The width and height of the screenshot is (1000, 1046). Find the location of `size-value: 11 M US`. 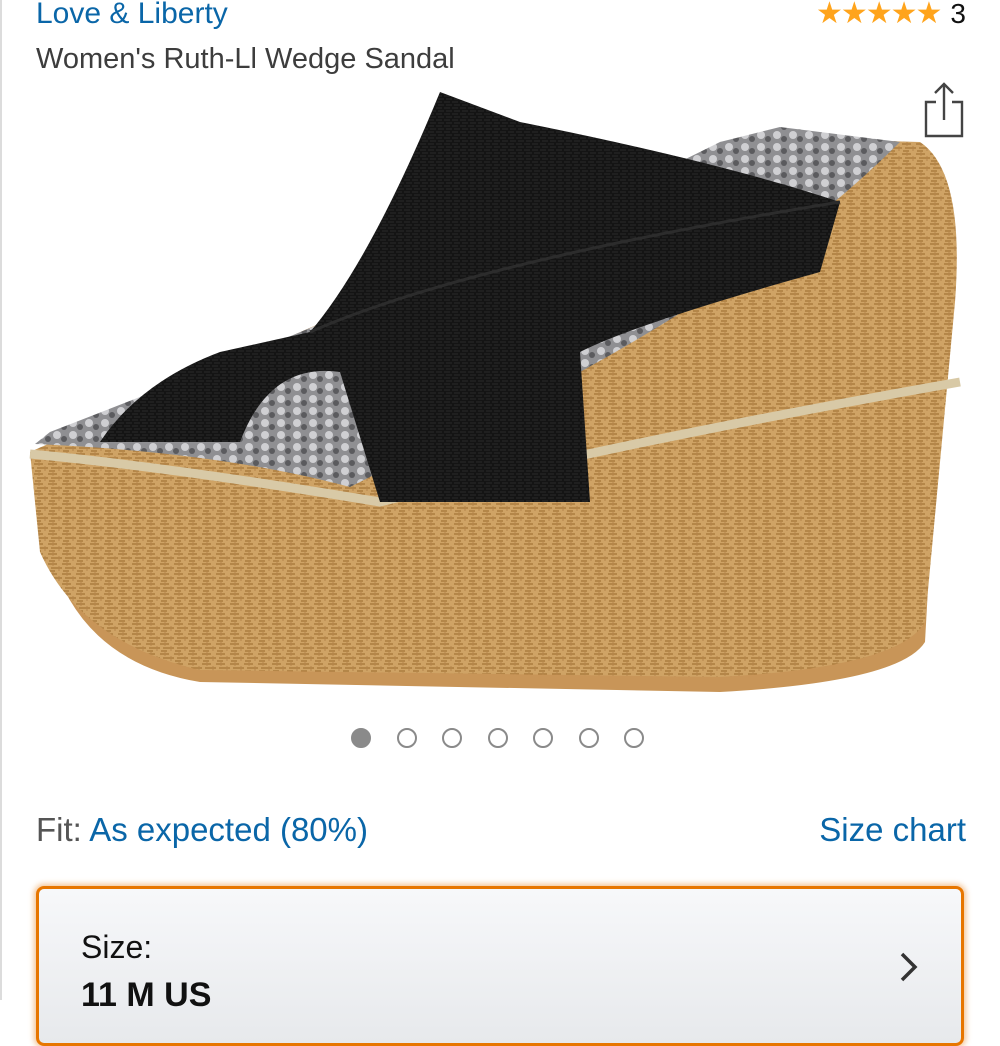

size-value: 11 M US is located at coordinates (146, 995).